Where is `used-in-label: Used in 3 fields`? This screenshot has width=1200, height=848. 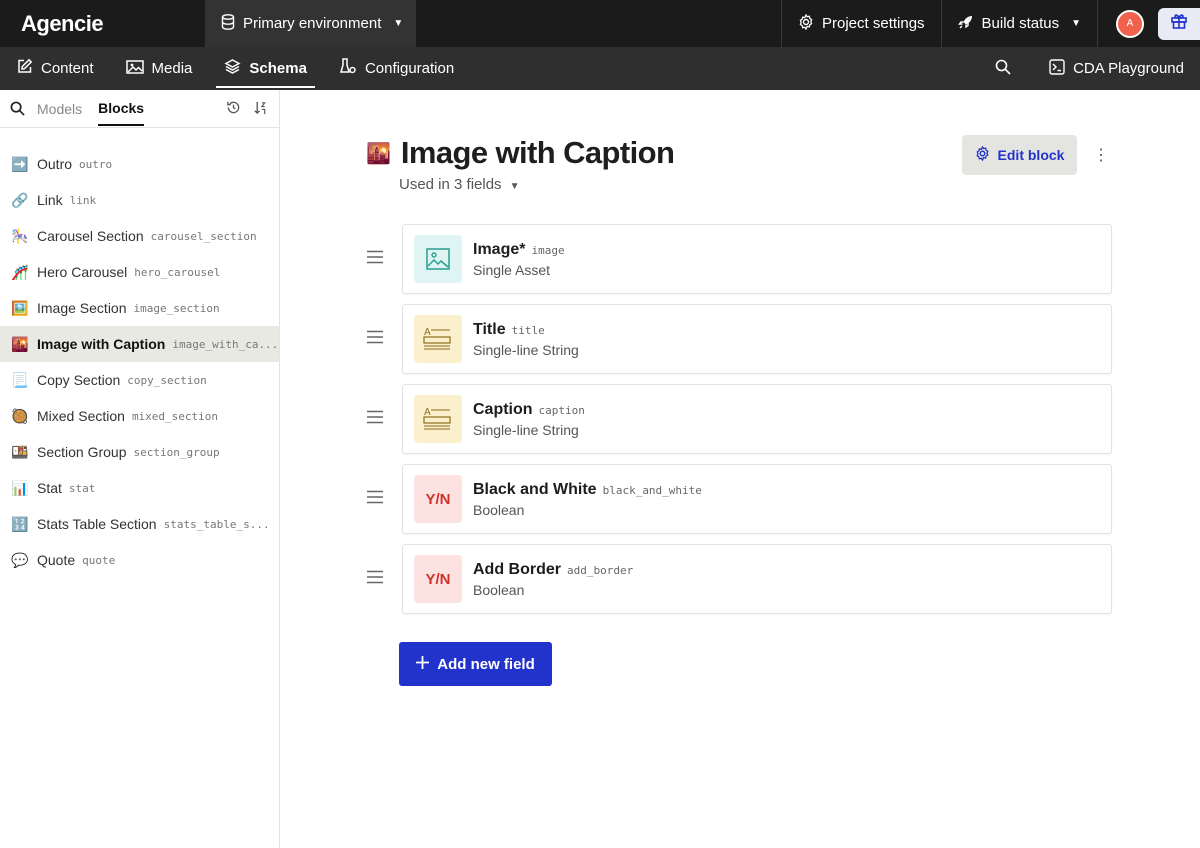 used-in-label: Used in 3 fields is located at coordinates (450, 184).